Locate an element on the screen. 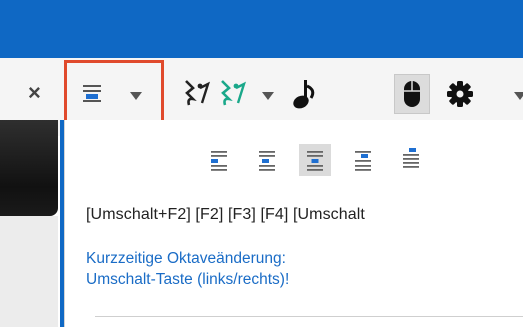 The height and width of the screenshot is (327, 523). mouse-icon is located at coordinates (412, 94).